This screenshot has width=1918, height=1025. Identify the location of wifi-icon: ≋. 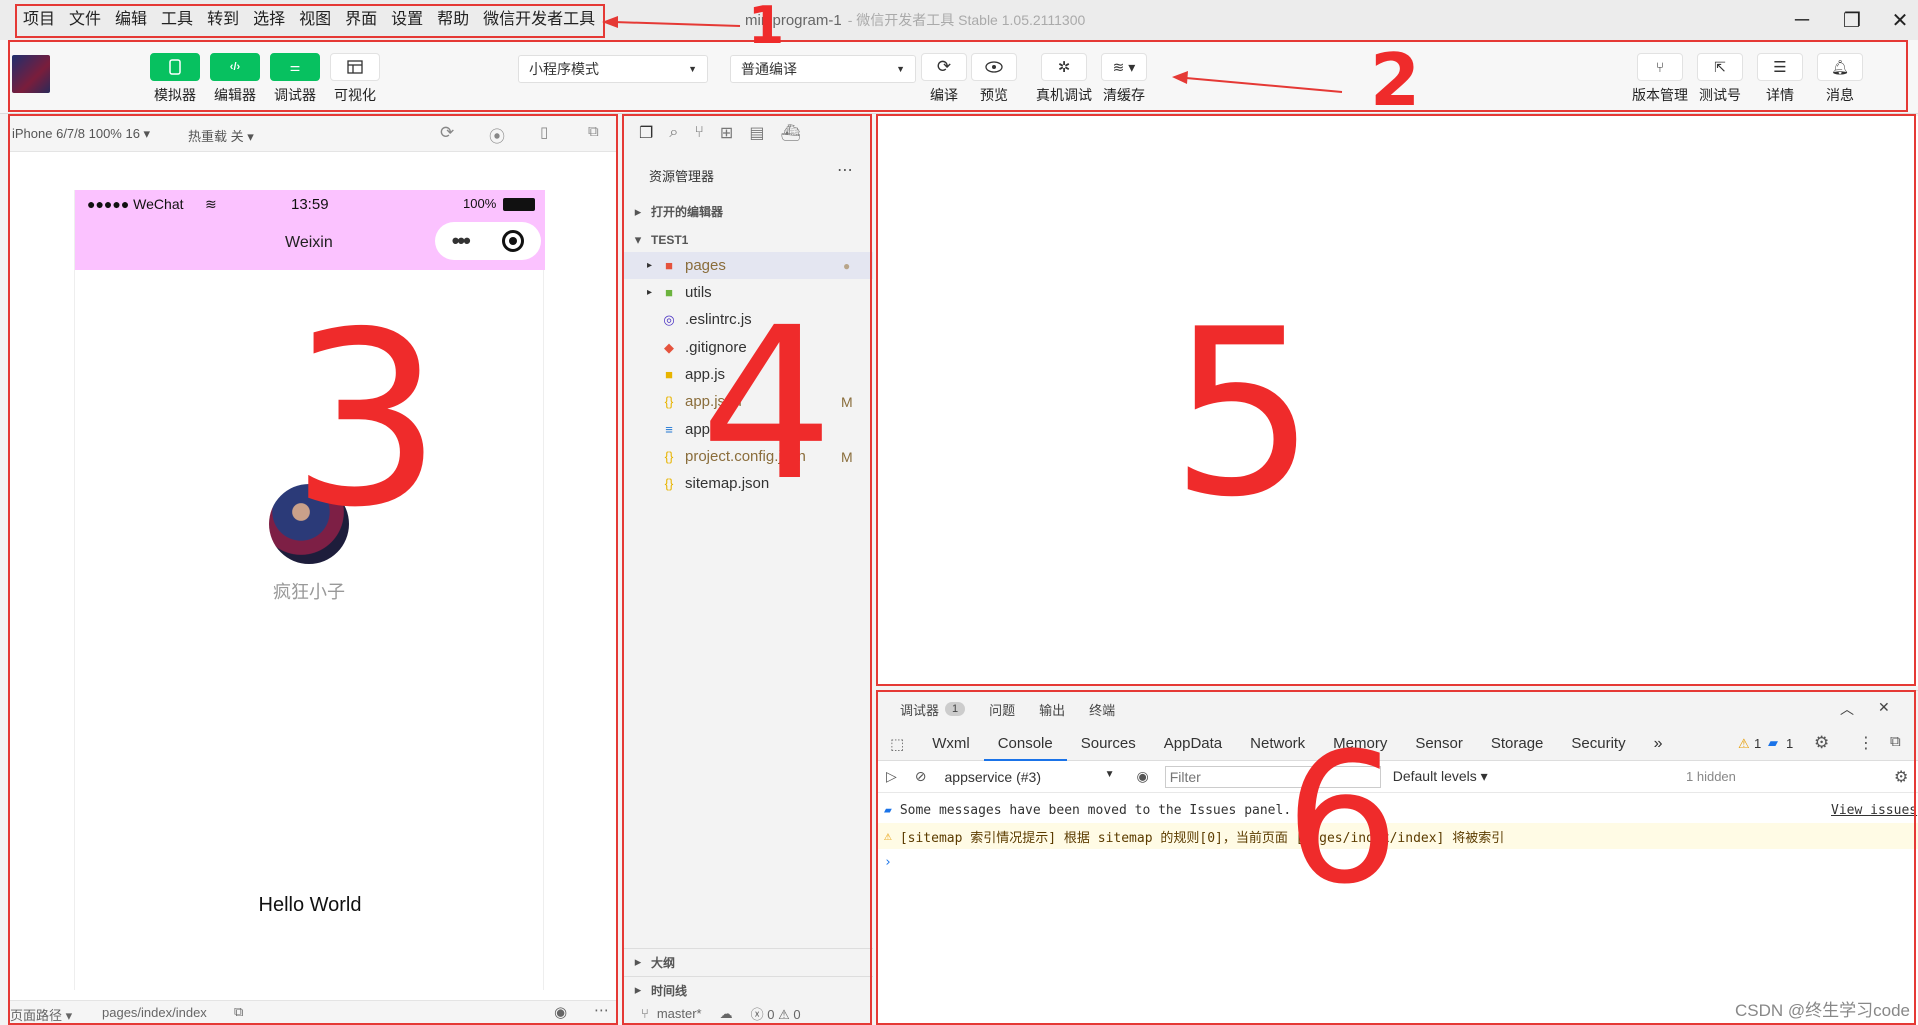
(211, 204).